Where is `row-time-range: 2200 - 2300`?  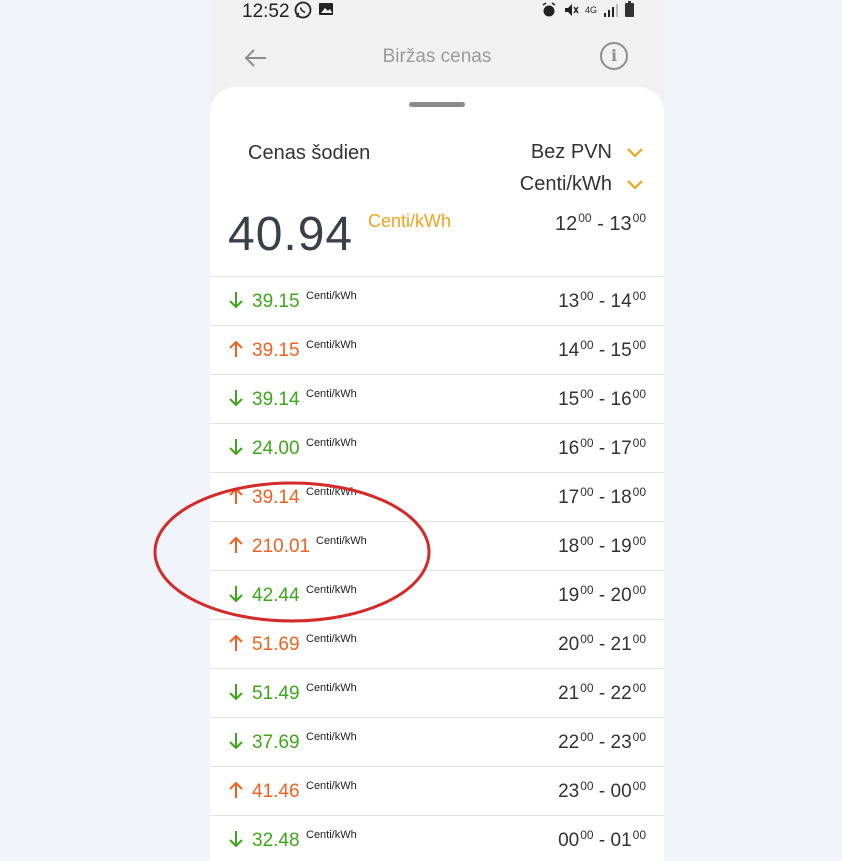 row-time-range: 2200 - 2300 is located at coordinates (602, 741).